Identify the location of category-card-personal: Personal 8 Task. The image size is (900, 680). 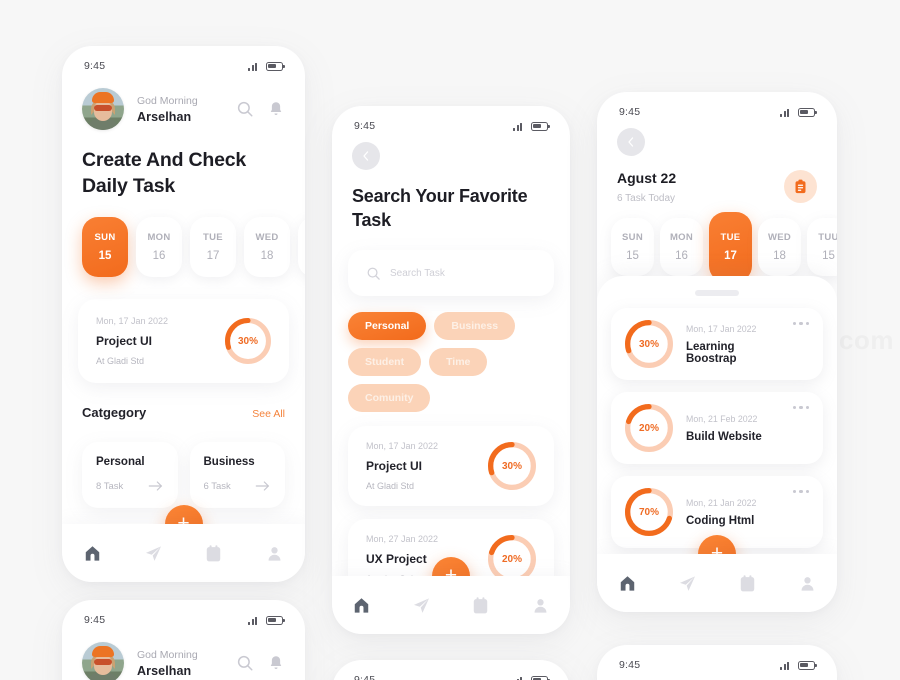
(130, 475).